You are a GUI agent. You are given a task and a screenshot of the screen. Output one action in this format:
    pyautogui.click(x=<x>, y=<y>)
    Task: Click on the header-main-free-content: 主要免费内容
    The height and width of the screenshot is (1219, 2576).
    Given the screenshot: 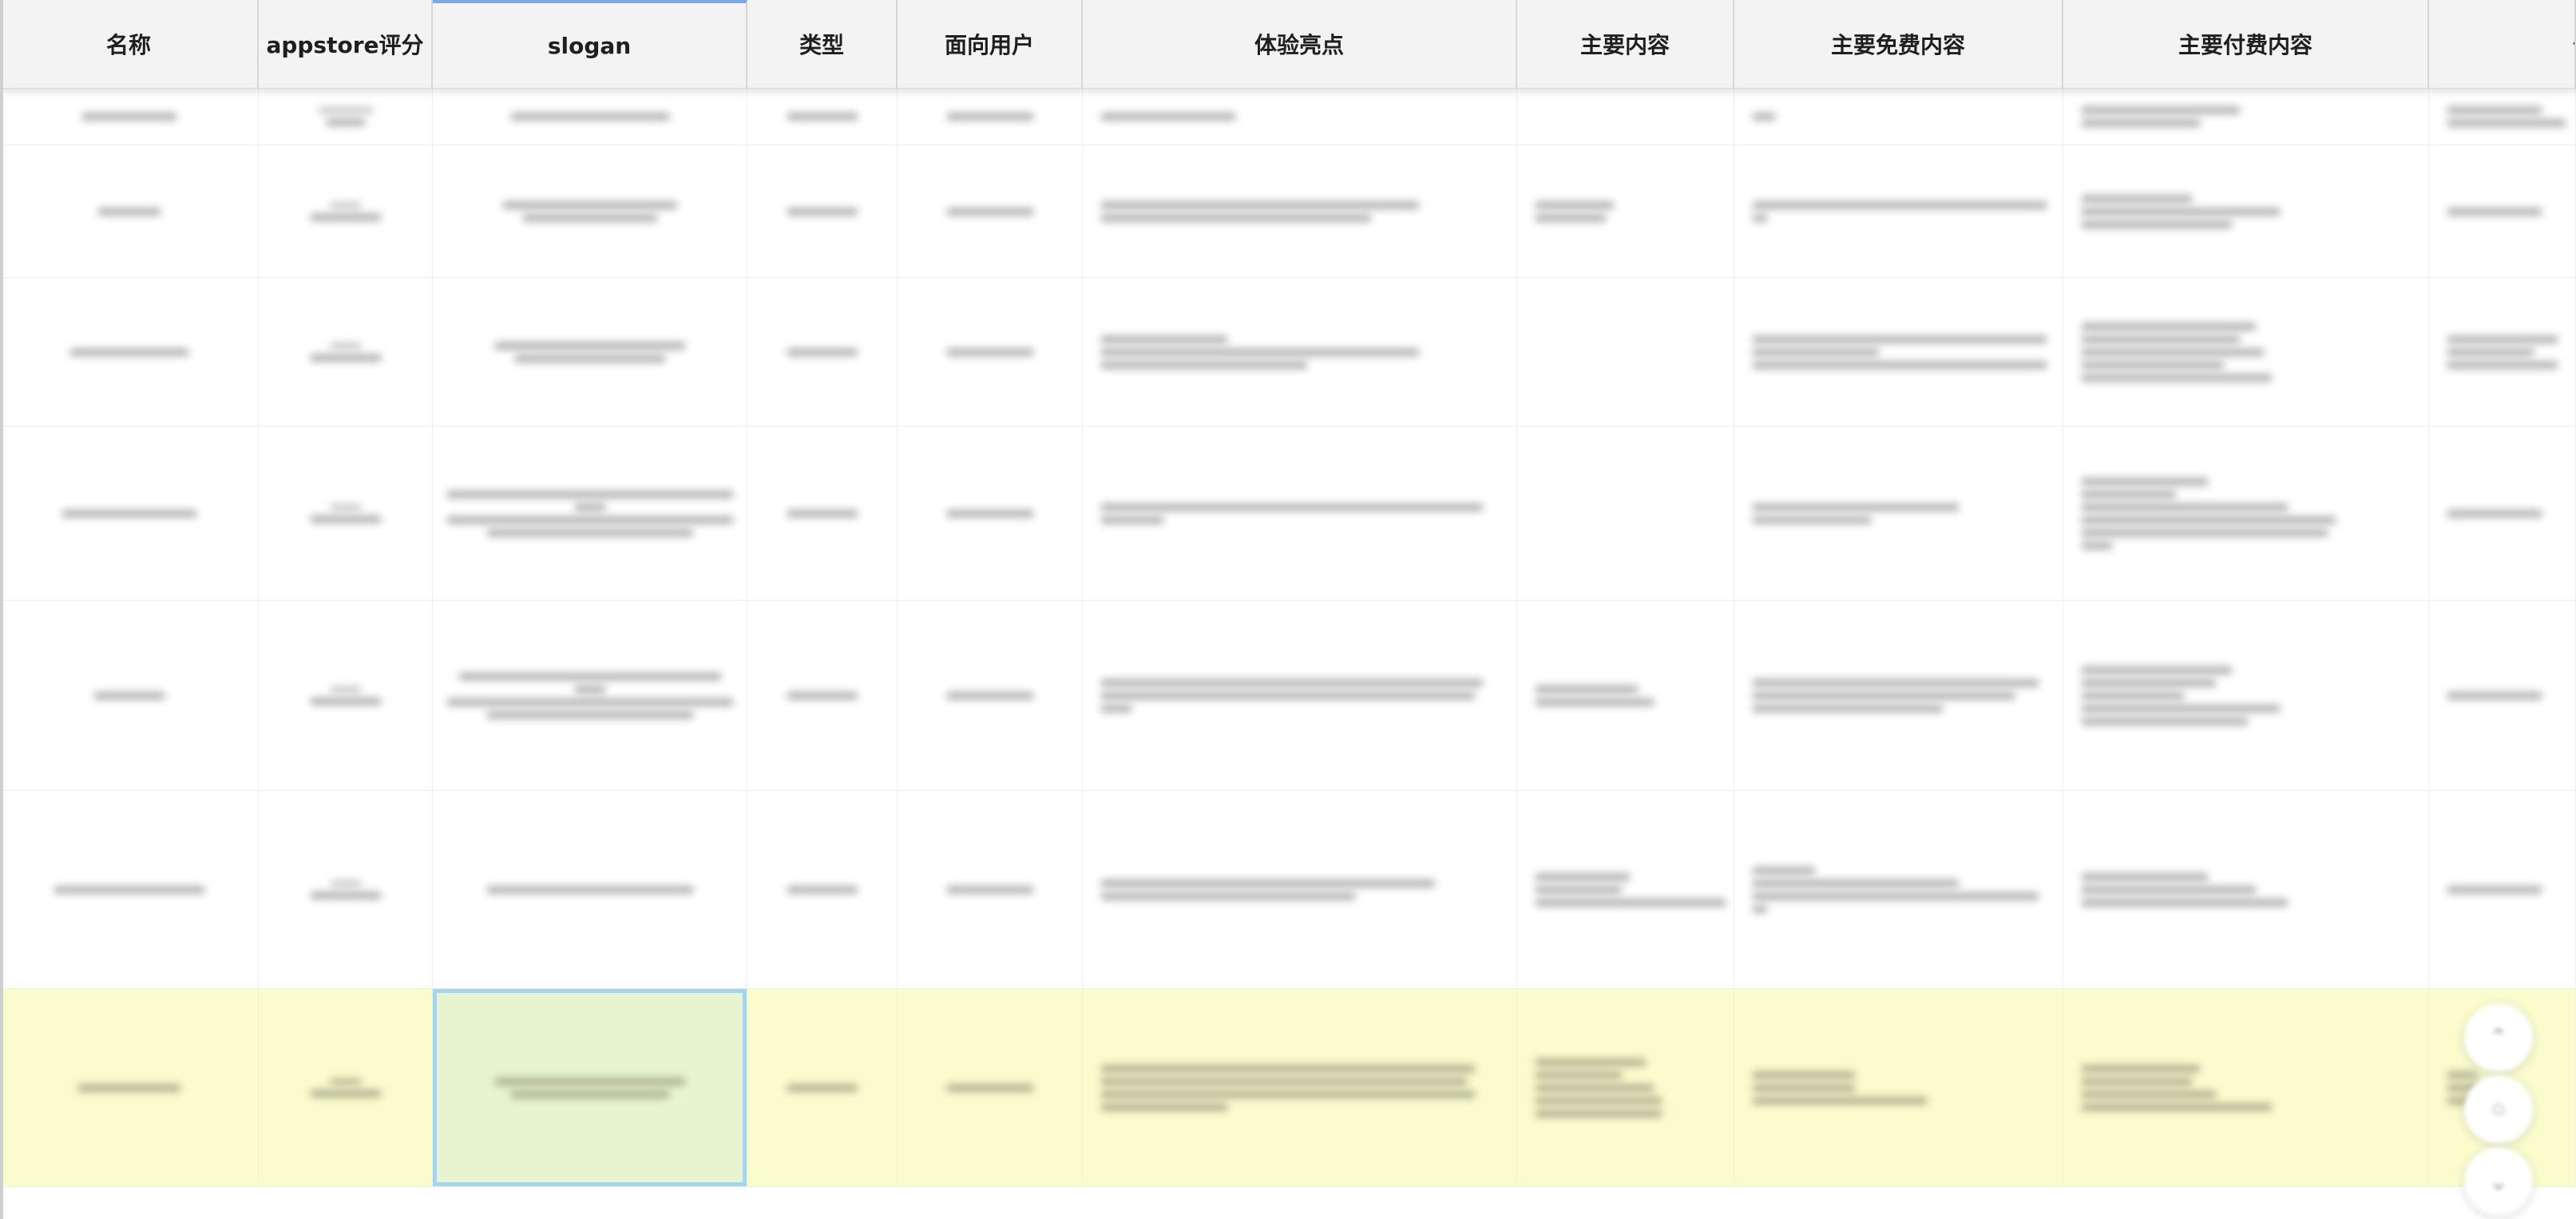 What is the action you would take?
    pyautogui.click(x=1898, y=44)
    